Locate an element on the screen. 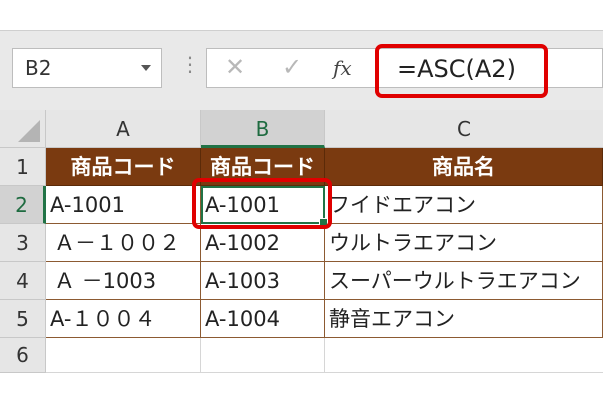  cell-c5: 静音エアコン is located at coordinates (464, 319).